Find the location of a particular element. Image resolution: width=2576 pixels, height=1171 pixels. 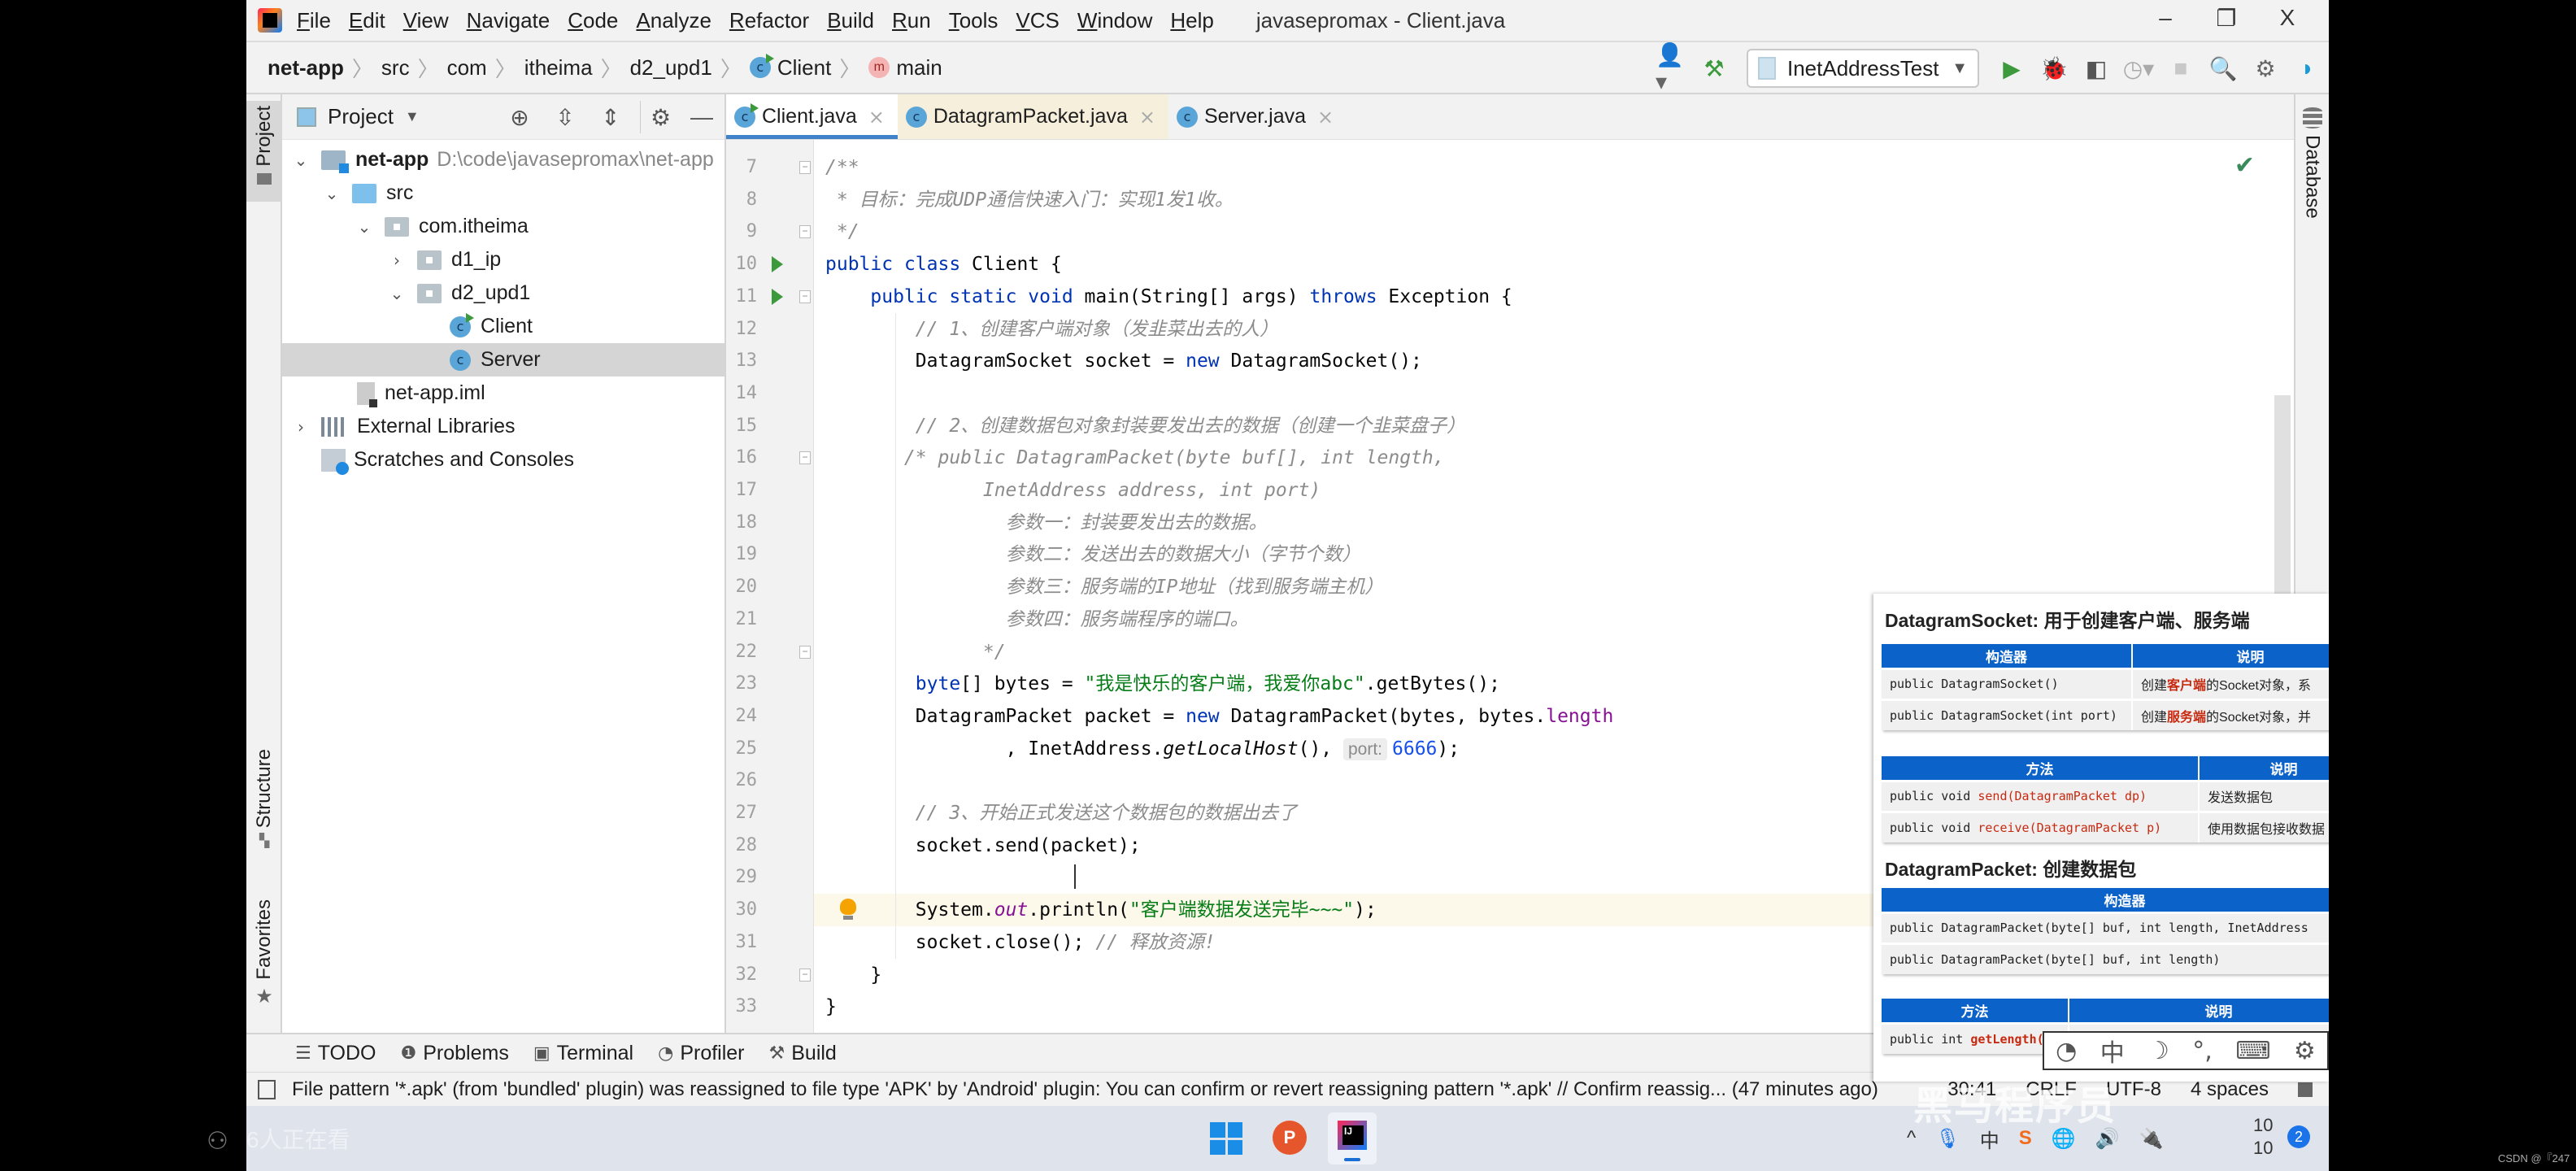

minimize-button: – is located at coordinates (2166, 18).